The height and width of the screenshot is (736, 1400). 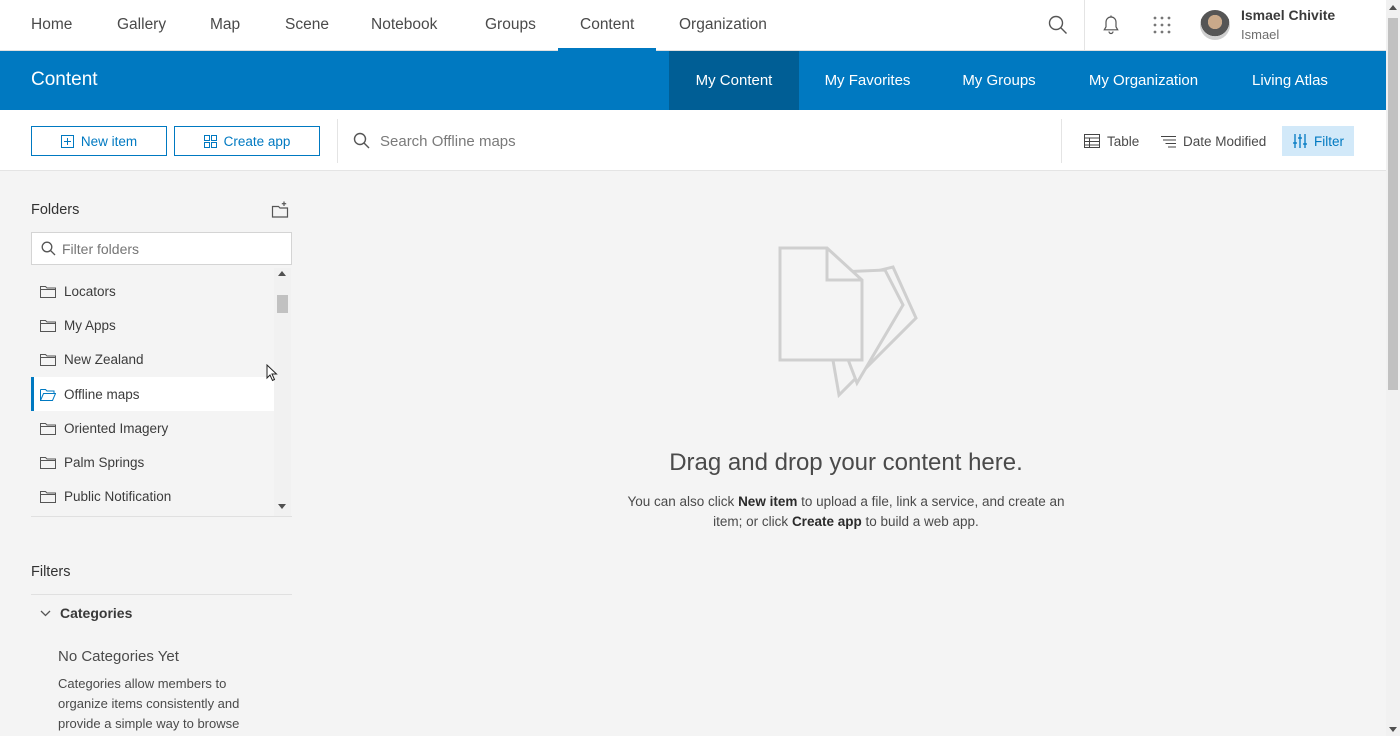 What do you see at coordinates (846, 462) in the screenshot?
I see `empty-state-title: Drag and drop your content here.` at bounding box center [846, 462].